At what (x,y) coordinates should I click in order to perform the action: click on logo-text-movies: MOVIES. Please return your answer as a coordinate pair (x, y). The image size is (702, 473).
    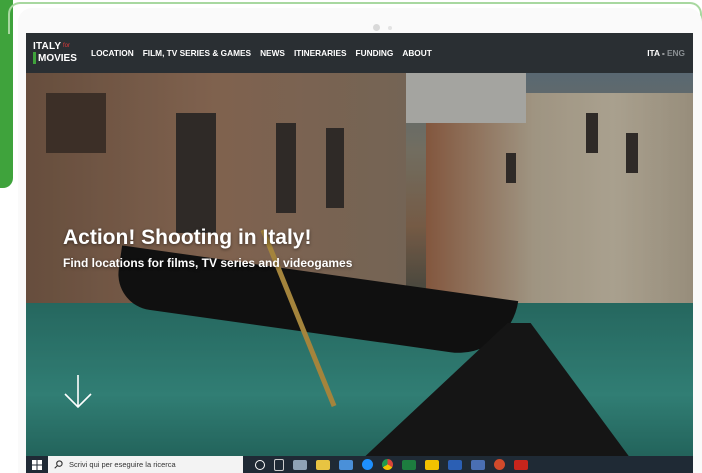
    Looking at the image, I should click on (57, 58).